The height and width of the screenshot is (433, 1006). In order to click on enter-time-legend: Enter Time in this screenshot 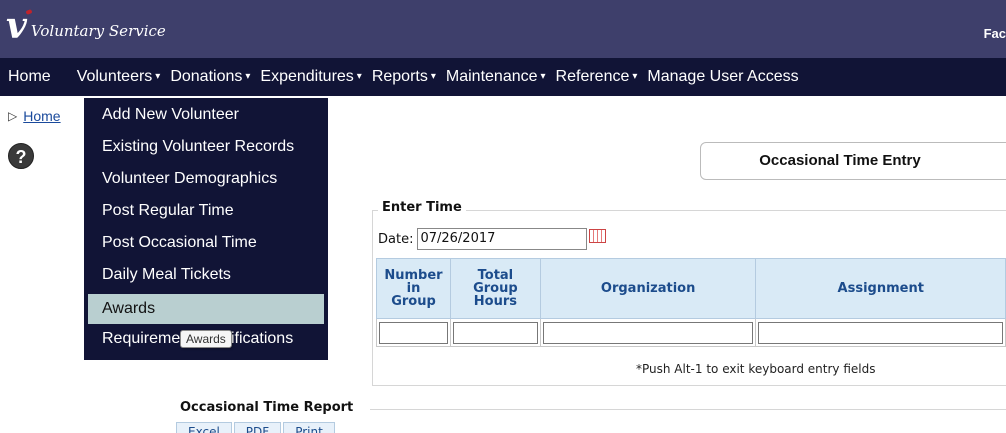, I will do `click(422, 207)`.